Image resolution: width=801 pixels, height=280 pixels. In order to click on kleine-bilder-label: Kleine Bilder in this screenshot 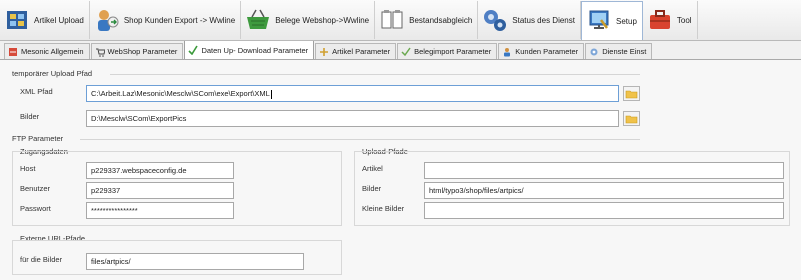, I will do `click(383, 208)`.